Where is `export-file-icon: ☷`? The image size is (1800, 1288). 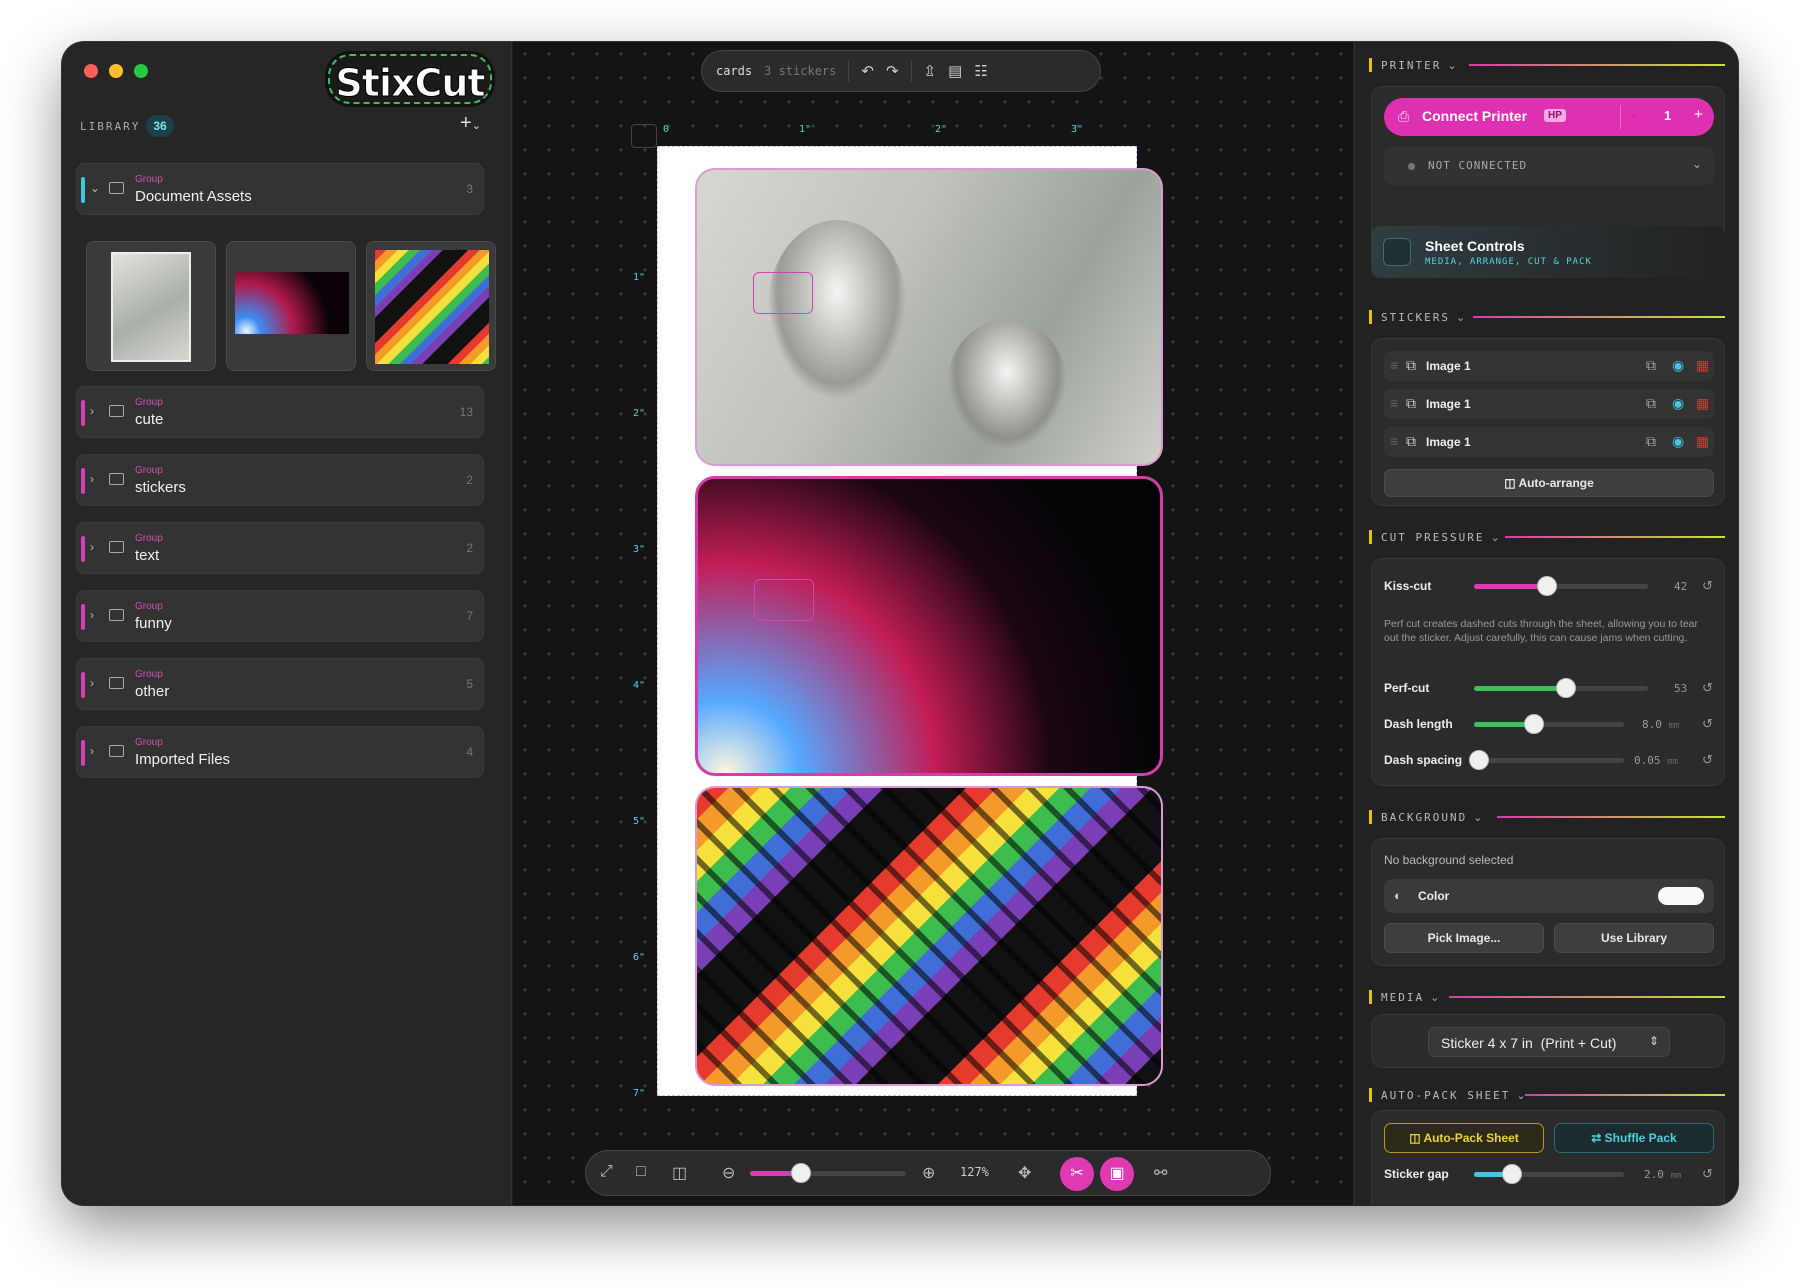 export-file-icon: ☷ is located at coordinates (980, 71).